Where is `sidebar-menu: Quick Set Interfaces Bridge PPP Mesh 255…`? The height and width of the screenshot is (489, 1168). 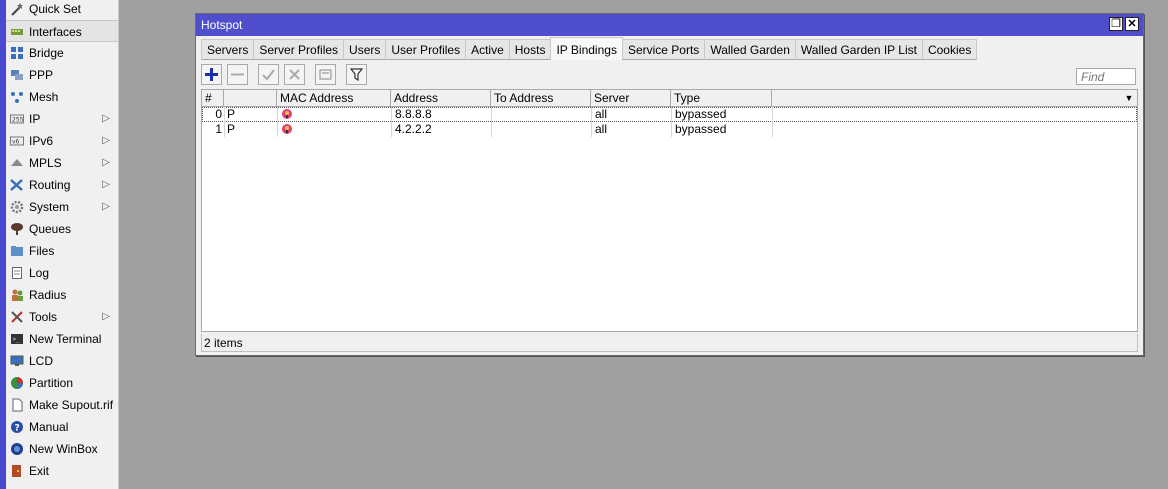
sidebar-menu: Quick Set Interfaces Bridge PPP Mesh 255… is located at coordinates (62, 244).